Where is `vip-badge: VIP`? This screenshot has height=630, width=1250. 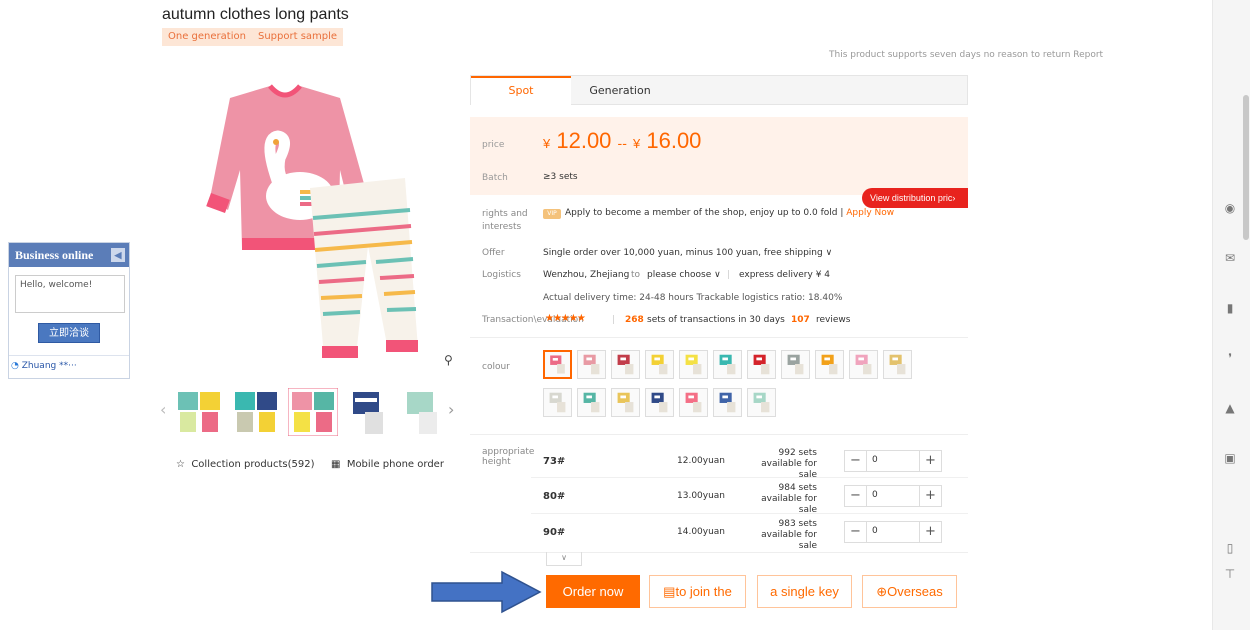 vip-badge: VIP is located at coordinates (552, 214).